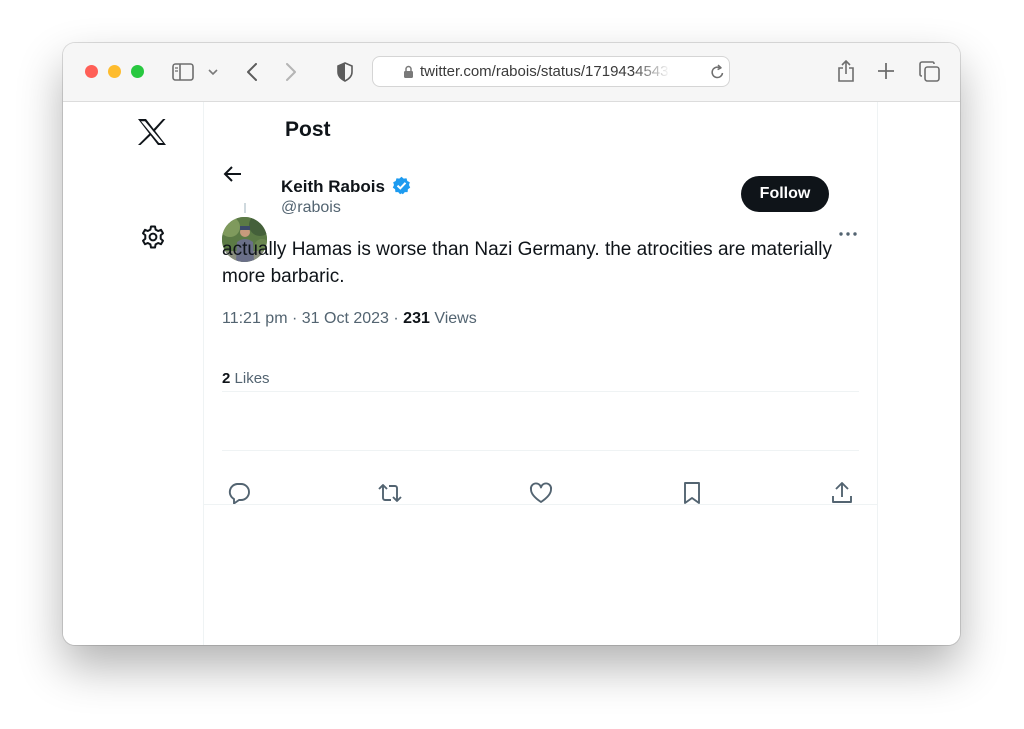 This screenshot has height=729, width=1024. I want to click on shield-icon, so click(345, 72).